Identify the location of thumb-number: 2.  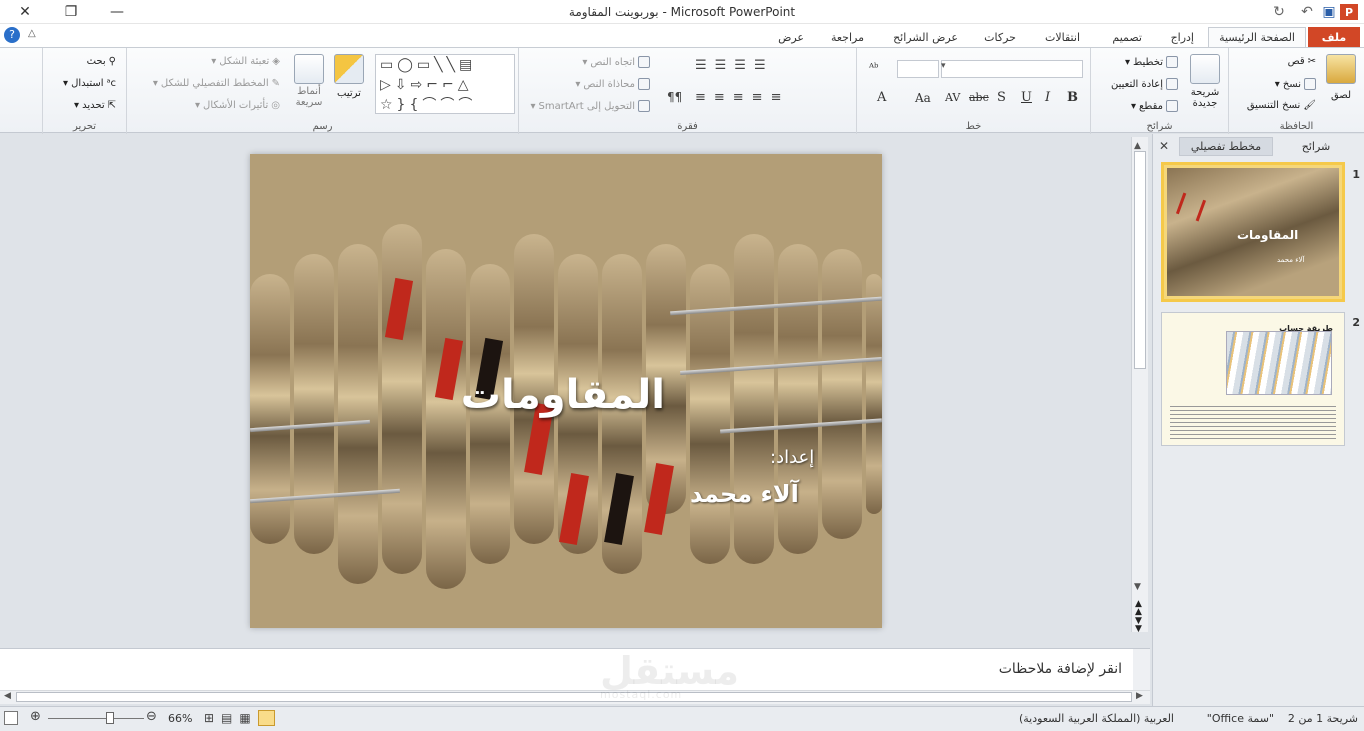
(1356, 322).